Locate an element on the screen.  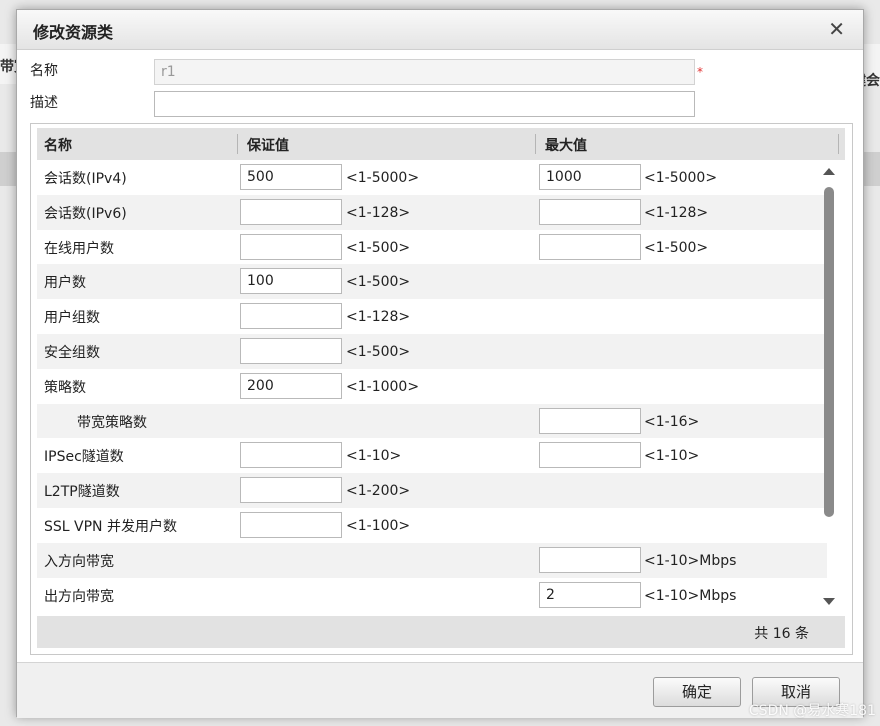
required-mark: * is located at coordinates (700, 72).